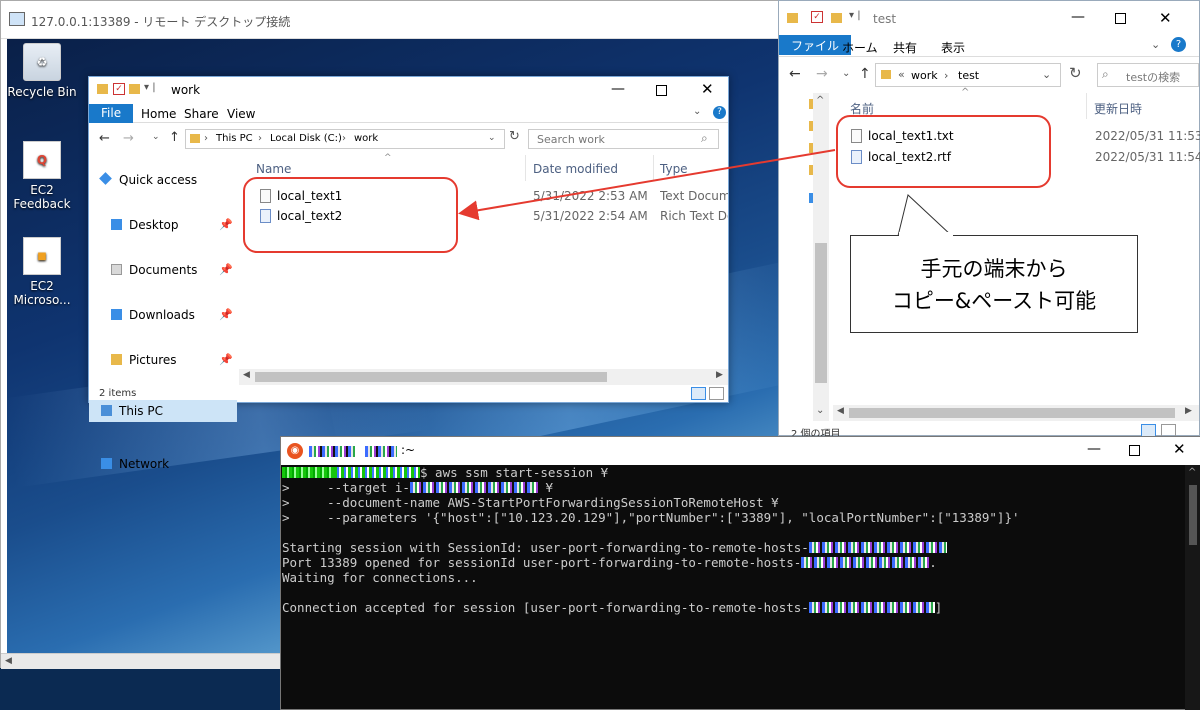 Image resolution: width=1200 pixels, height=710 pixels. Describe the element at coordinates (623, 139) in the screenshot. I see `search-box: Search work ⌕` at that location.